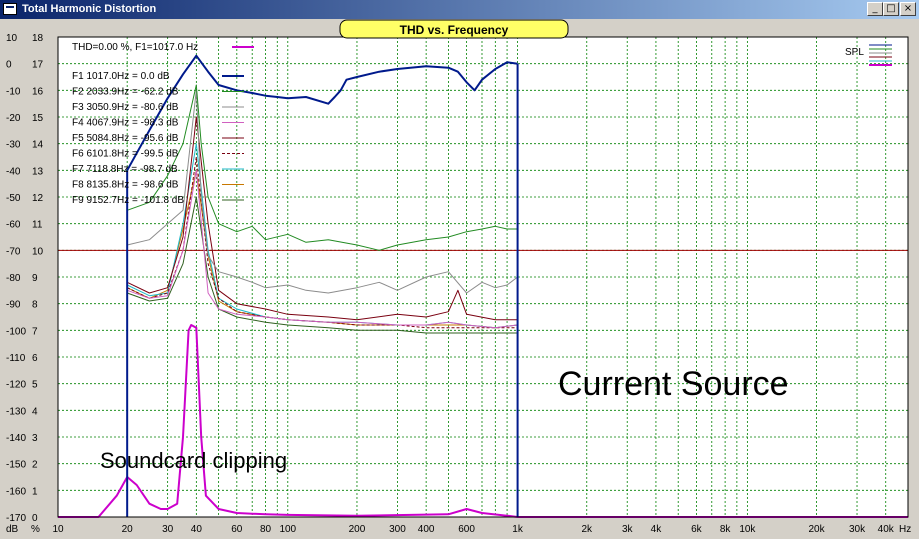 The image size is (919, 539). I want to click on title-bar: Total Harmonic Distortion _ □ ×, so click(459, 9).